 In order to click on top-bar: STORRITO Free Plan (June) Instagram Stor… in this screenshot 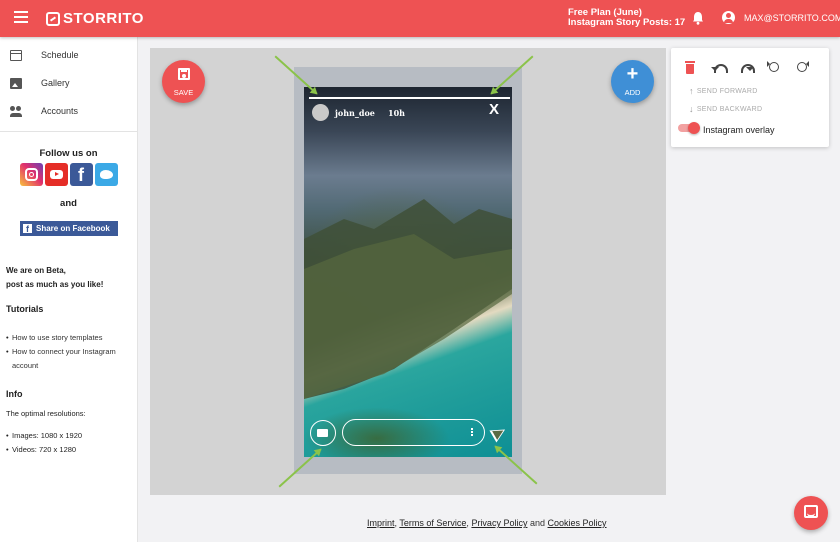, I will do `click(420, 18)`.